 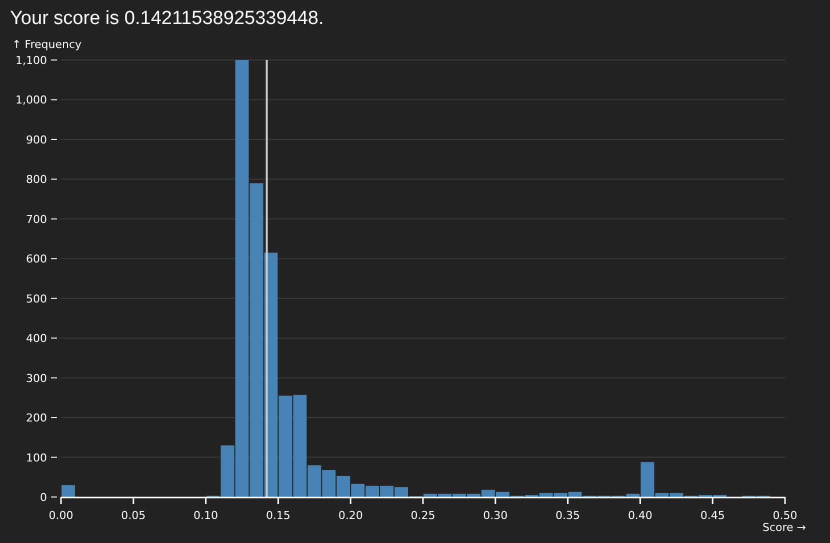 I want to click on y-tick-label: 300, so click(x=36, y=378).